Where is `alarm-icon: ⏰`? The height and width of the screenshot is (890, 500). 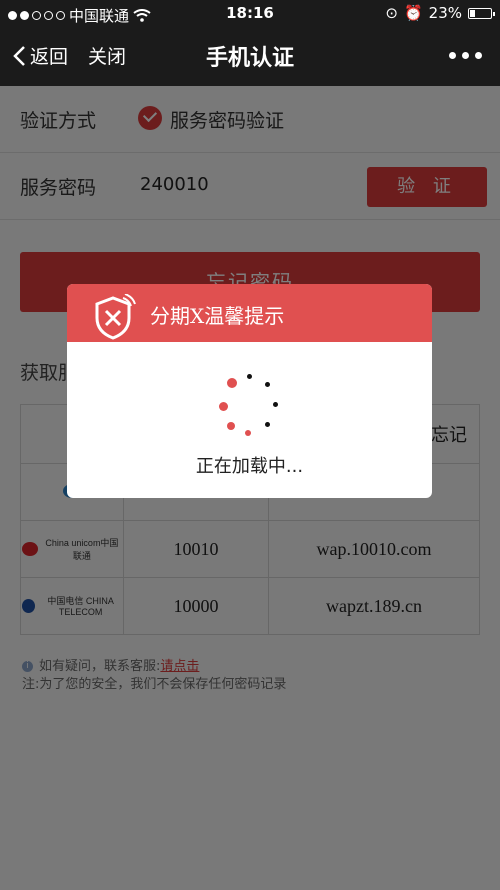 alarm-icon: ⏰ is located at coordinates (413, 13).